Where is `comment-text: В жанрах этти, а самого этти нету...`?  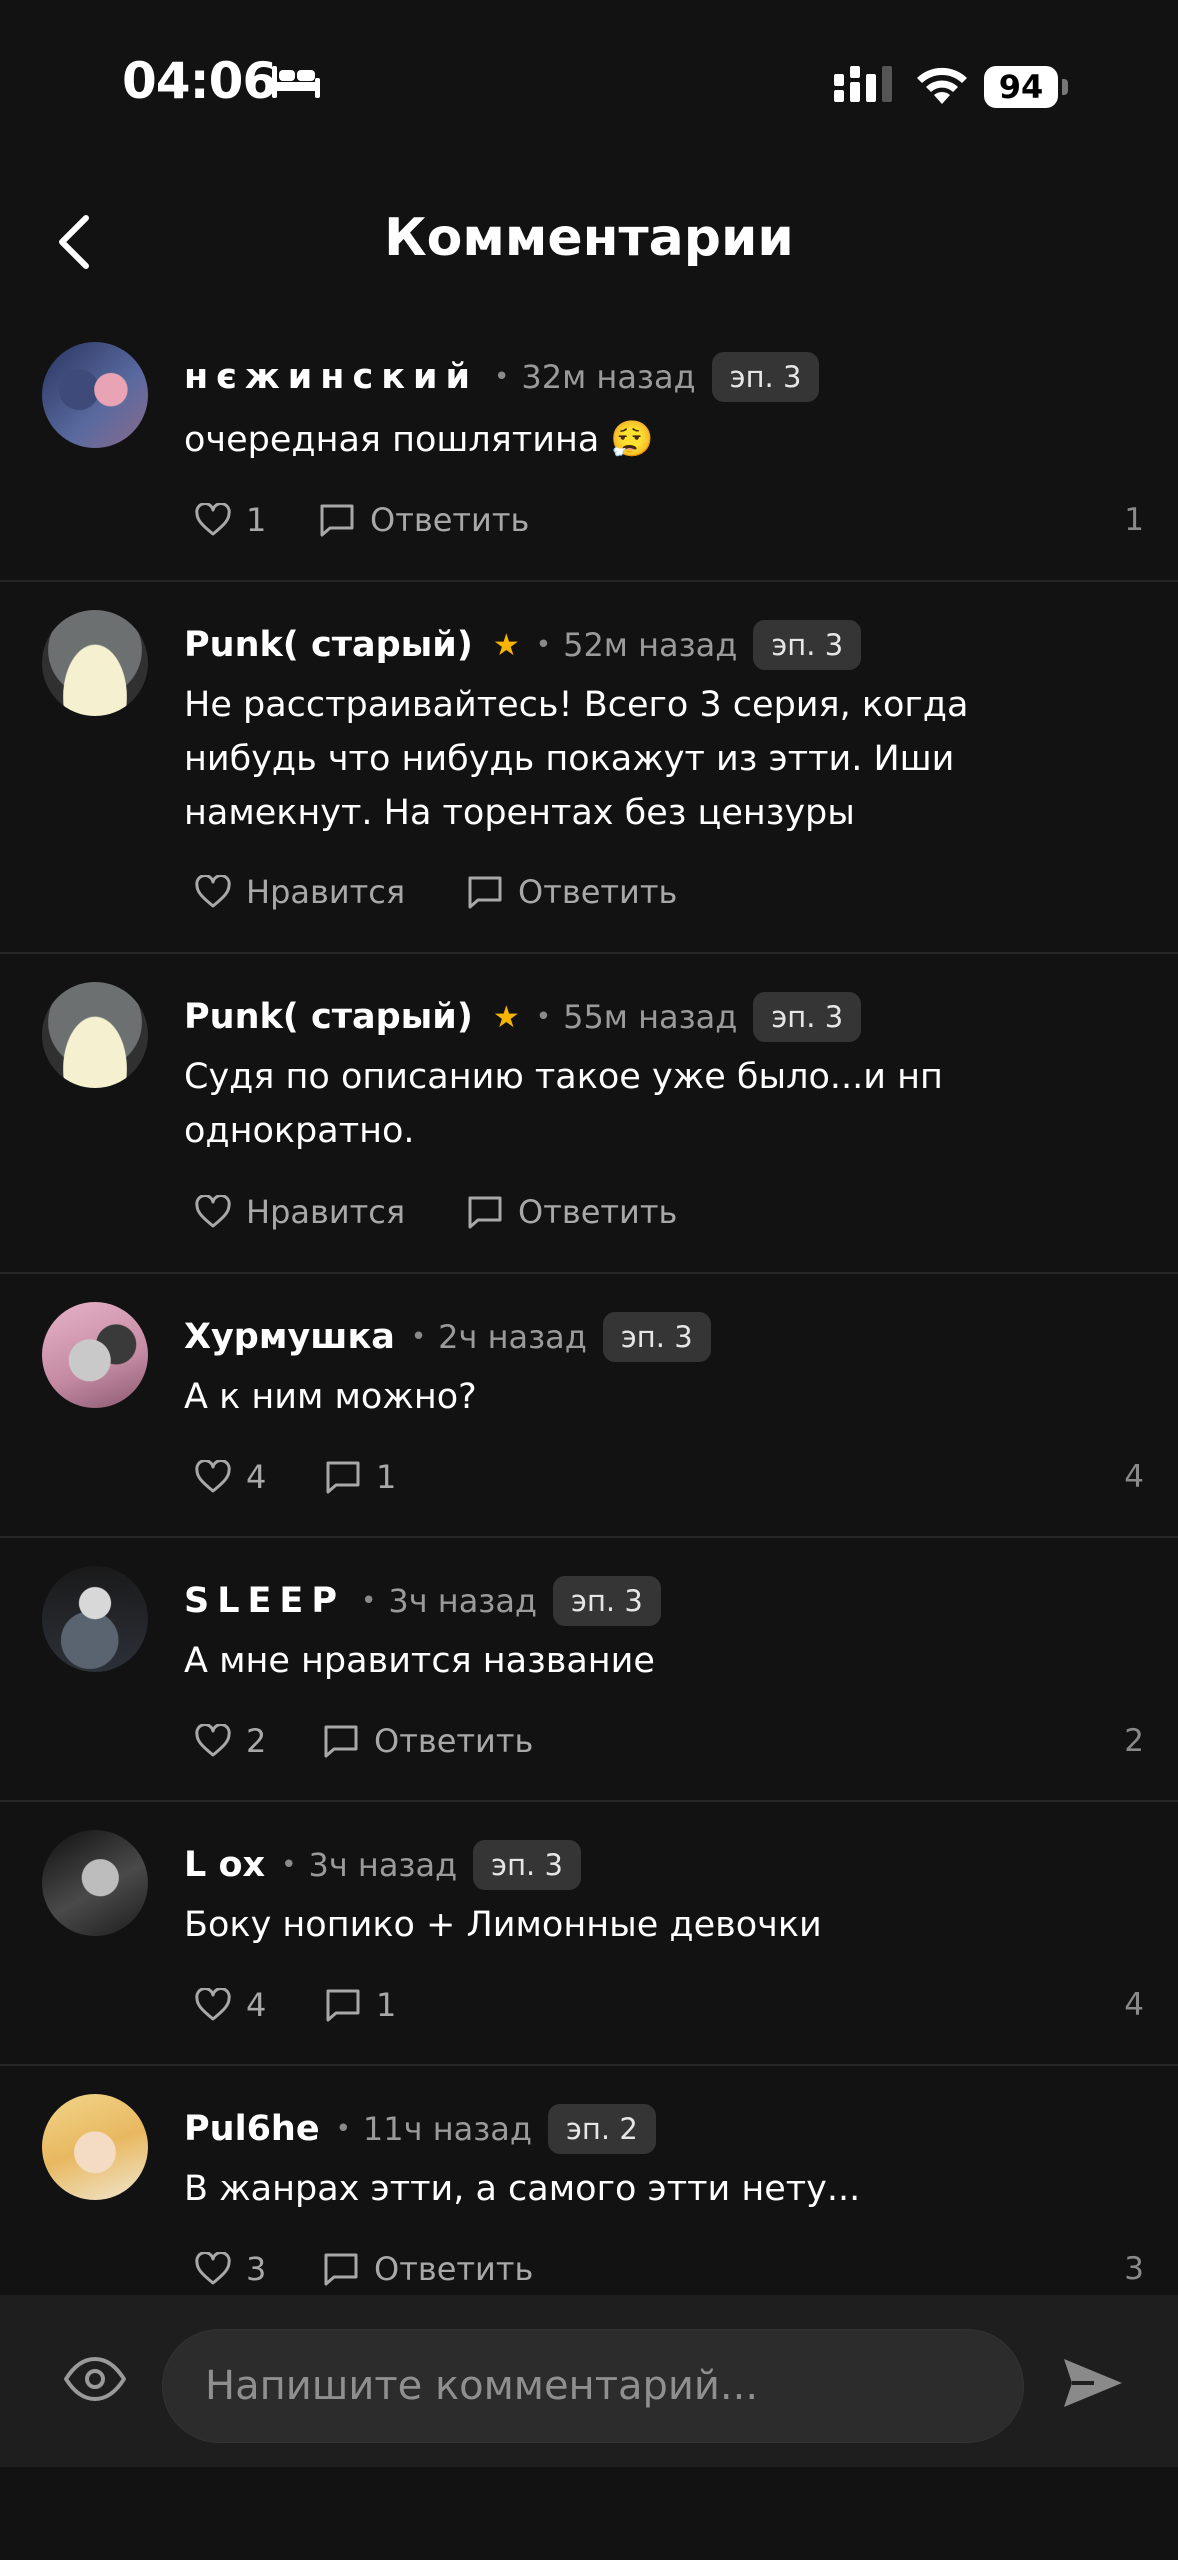 comment-text: В жанрах этти, а самого этти нету... is located at coordinates (522, 2189).